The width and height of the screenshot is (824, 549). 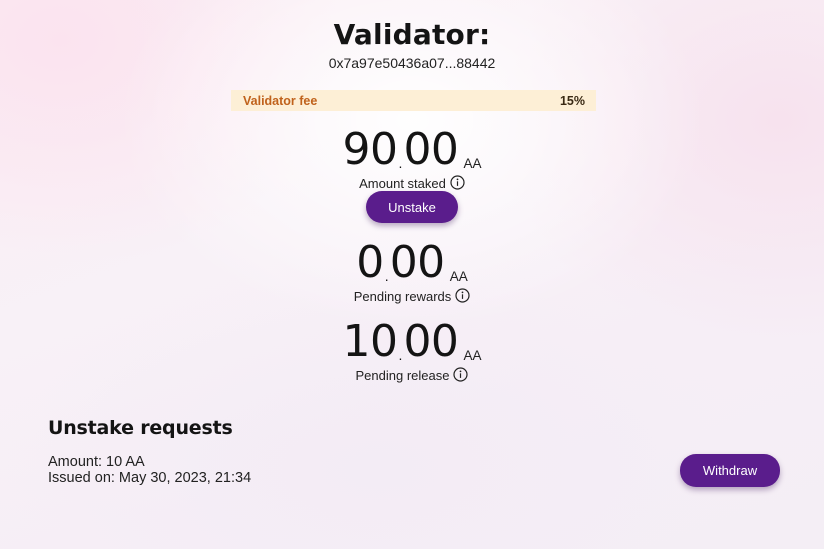 What do you see at coordinates (150, 478) in the screenshot?
I see `request-issued-date: Issued on: May 30, 2023, 21:34` at bounding box center [150, 478].